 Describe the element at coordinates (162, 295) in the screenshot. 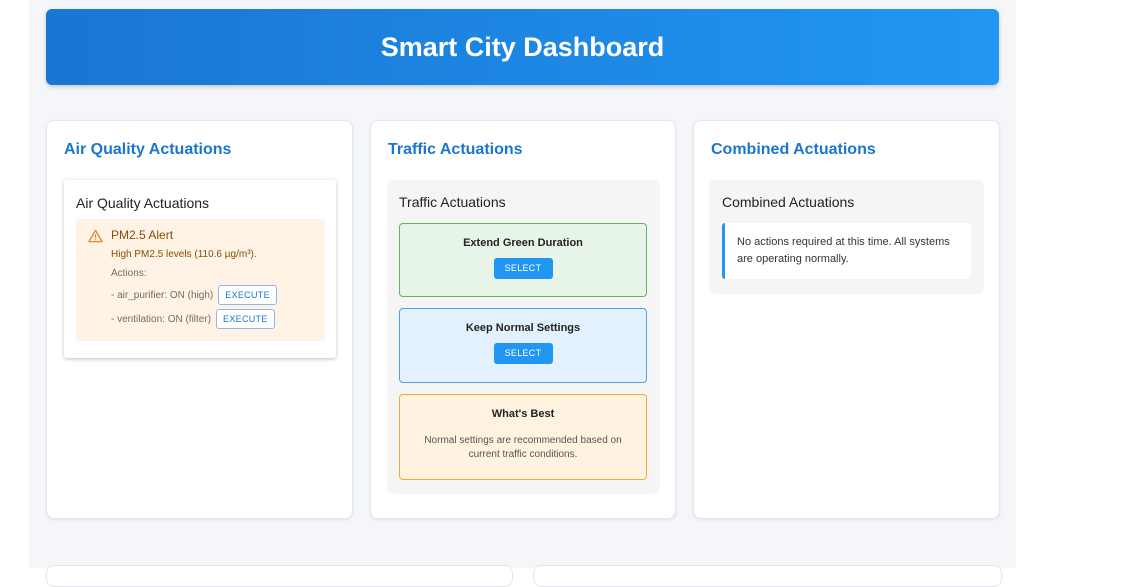

I see `action-text: - air_purifier: ON (high)` at that location.